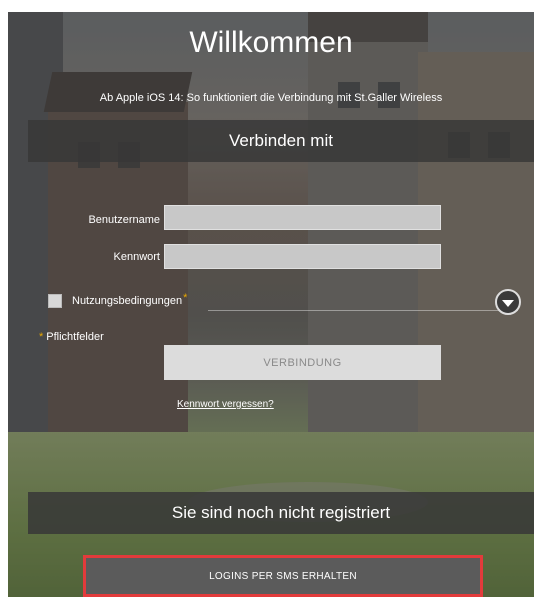 The width and height of the screenshot is (542, 597). Describe the element at coordinates (124, 220) in the screenshot. I see `username-label: Benutzername` at that location.